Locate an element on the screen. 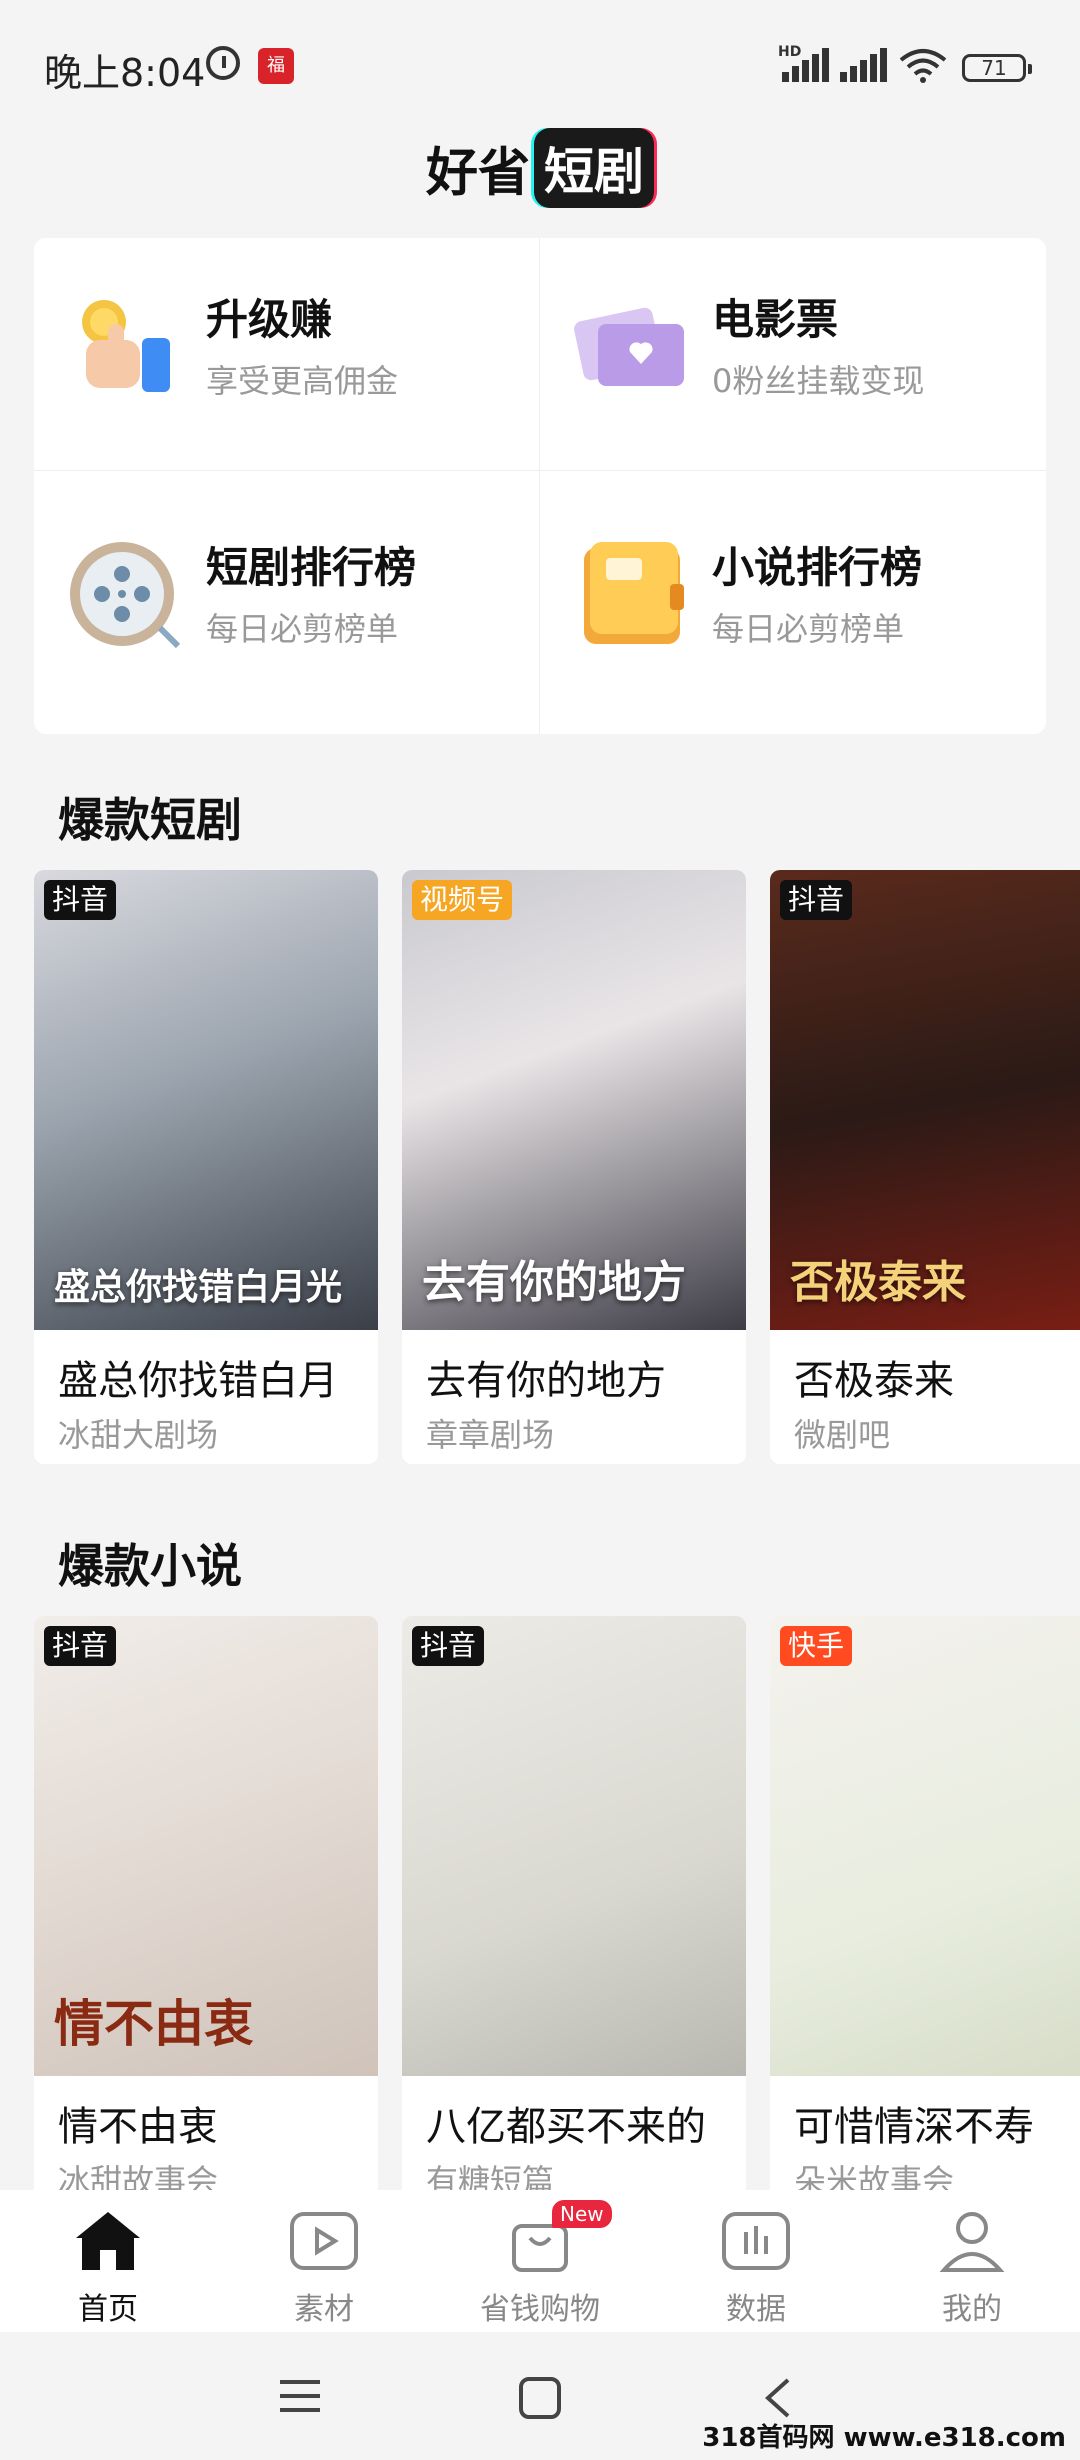 Image resolution: width=1080 pixels, height=2460 pixels. wifi-icon is located at coordinates (923, 66).